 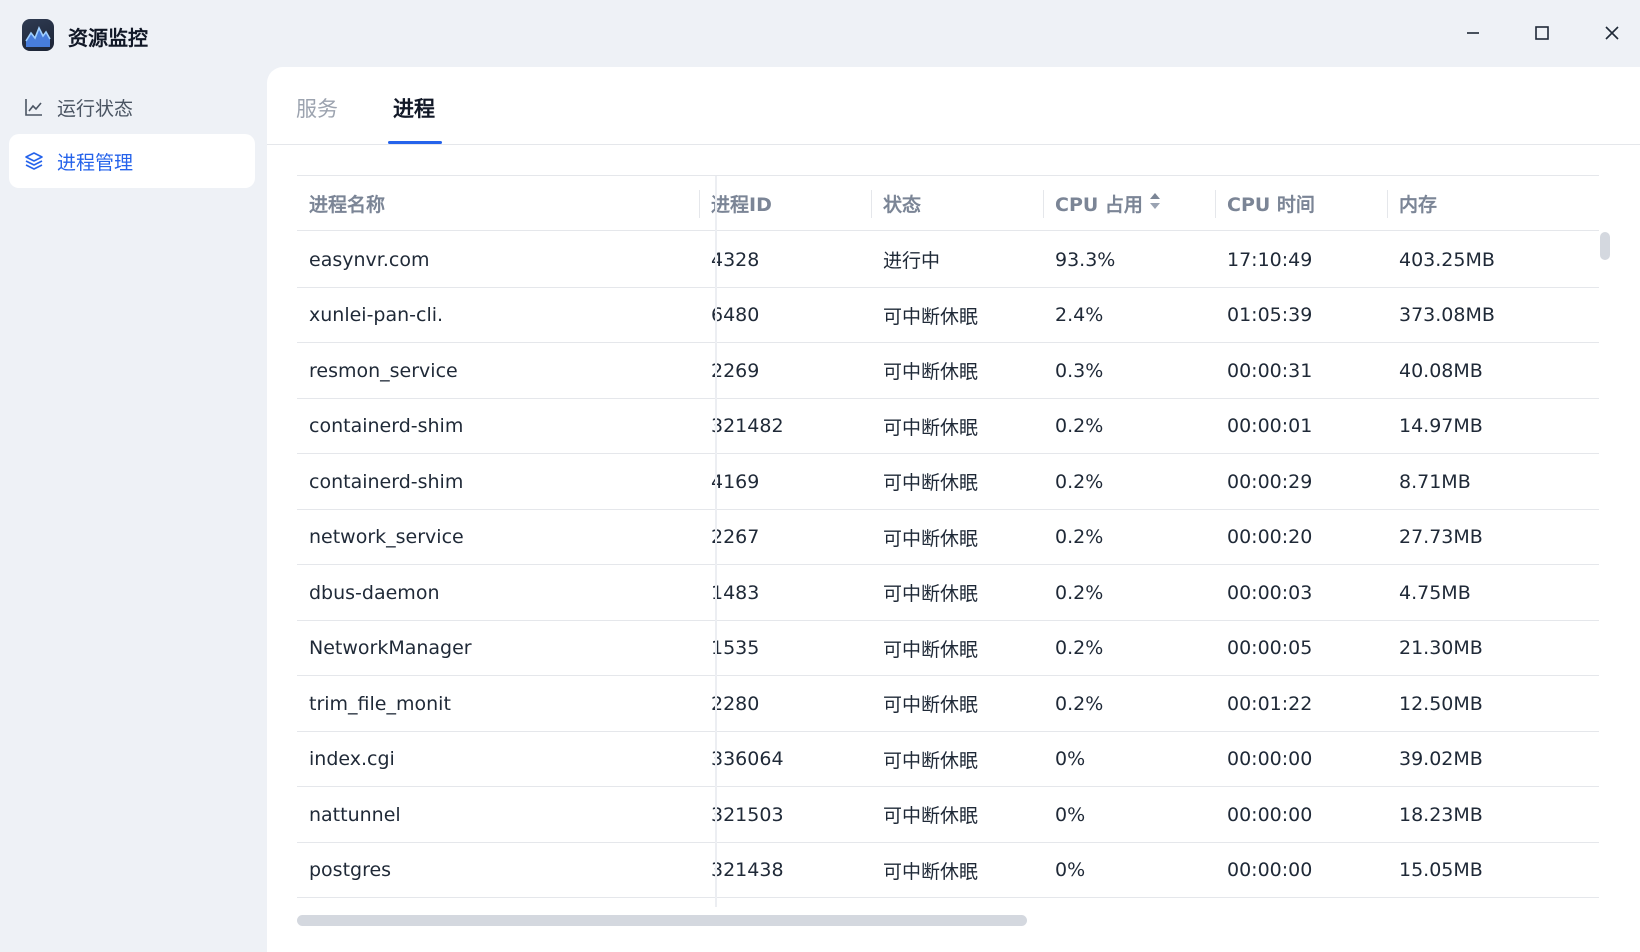 What do you see at coordinates (1447, 315) in the screenshot?
I see `cell-memory: 373.08MB` at bounding box center [1447, 315].